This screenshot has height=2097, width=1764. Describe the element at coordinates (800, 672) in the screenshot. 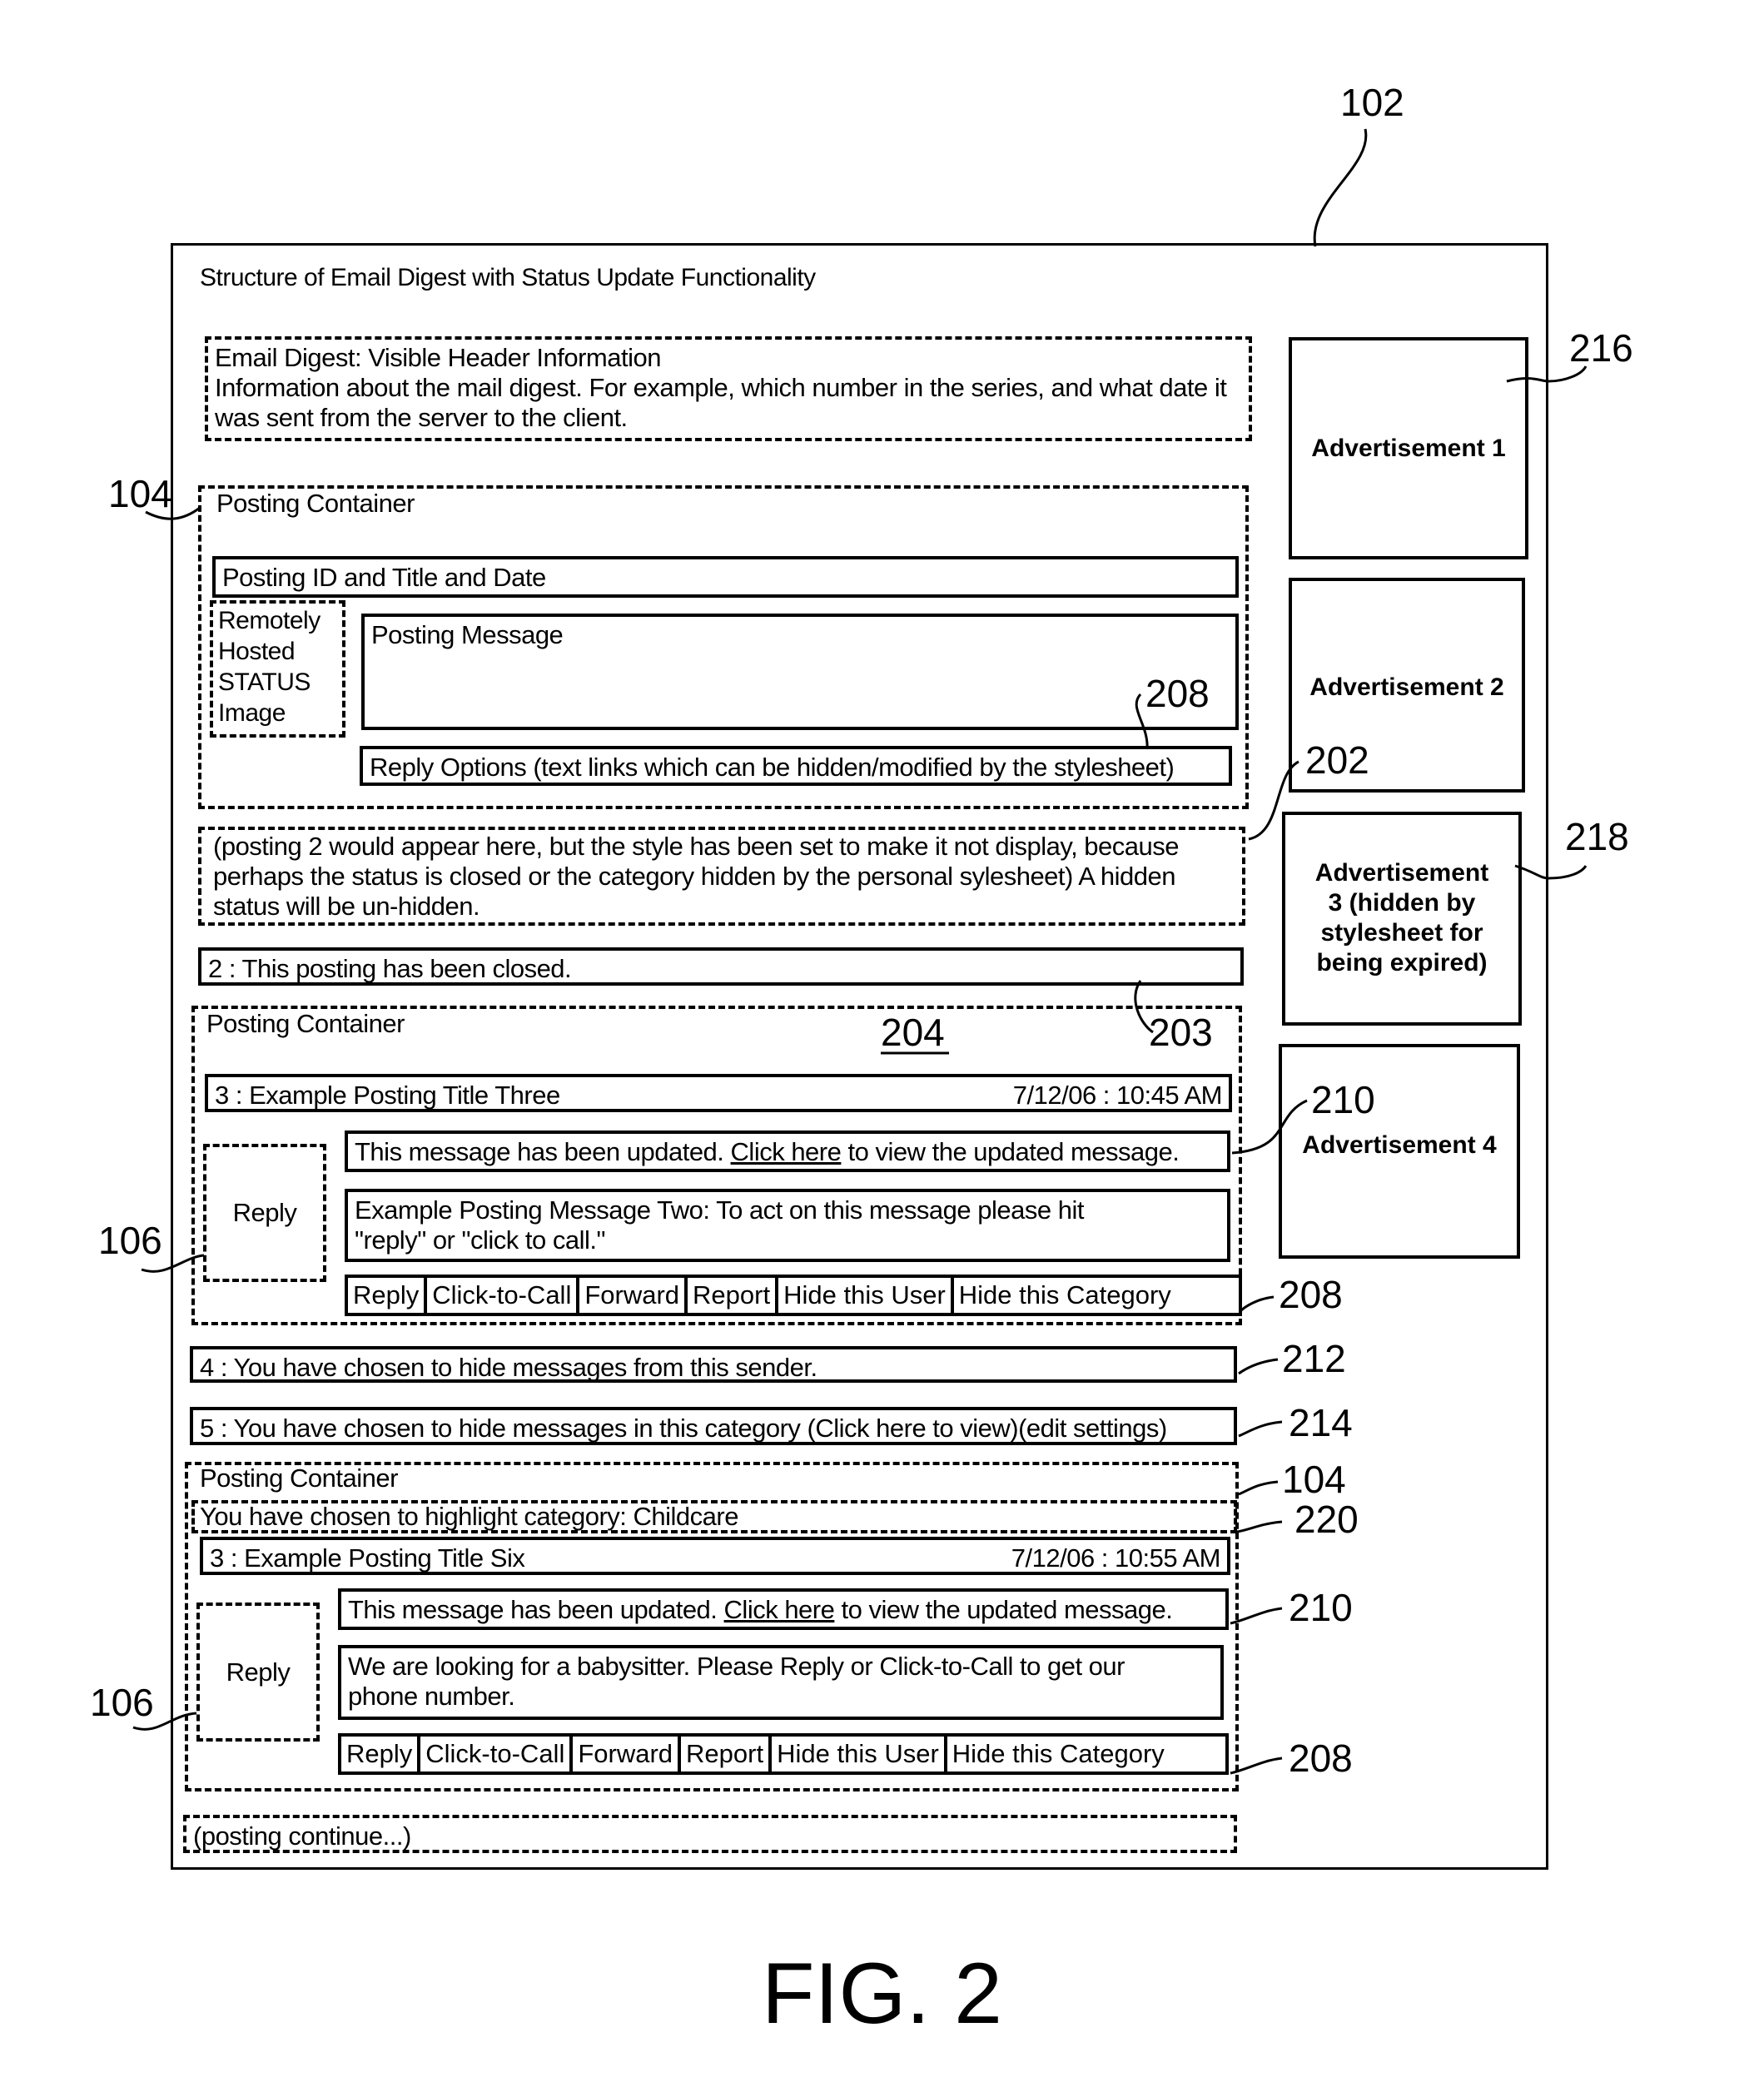

I see `posting-message-box: Posting Message` at that location.